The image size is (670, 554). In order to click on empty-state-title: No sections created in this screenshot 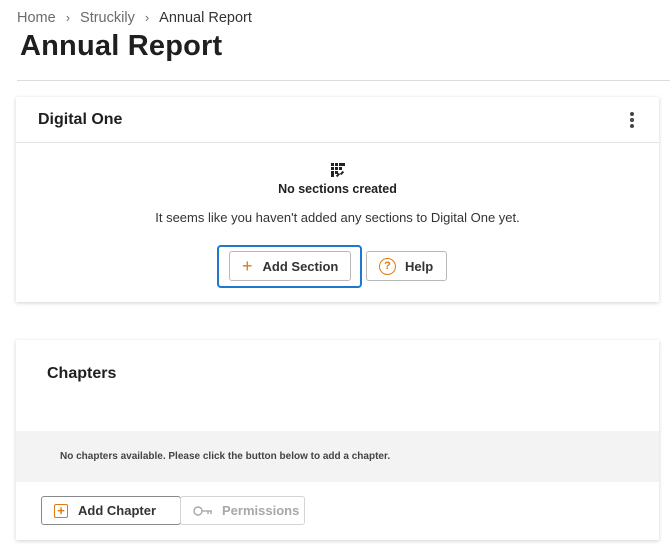, I will do `click(337, 189)`.